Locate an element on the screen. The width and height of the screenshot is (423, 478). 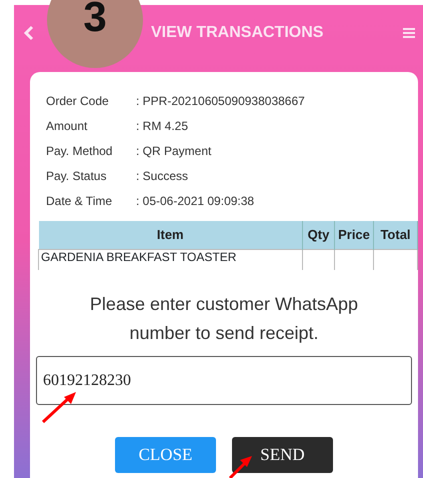
column-header: Price is located at coordinates (354, 235).